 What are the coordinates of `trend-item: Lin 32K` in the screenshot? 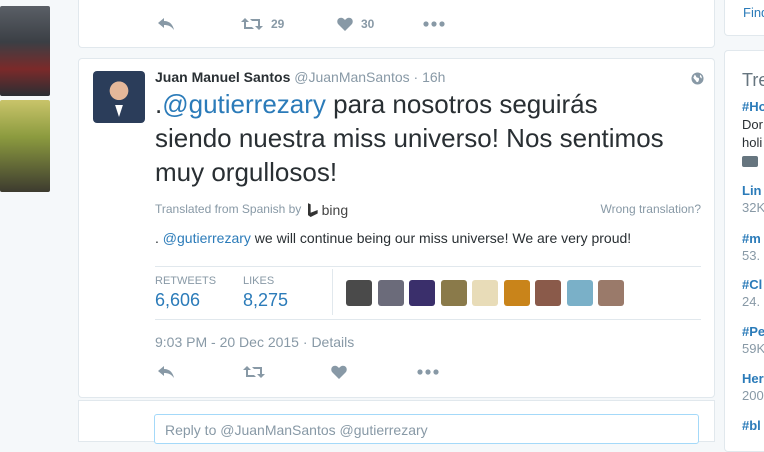 It's located at (753, 199).